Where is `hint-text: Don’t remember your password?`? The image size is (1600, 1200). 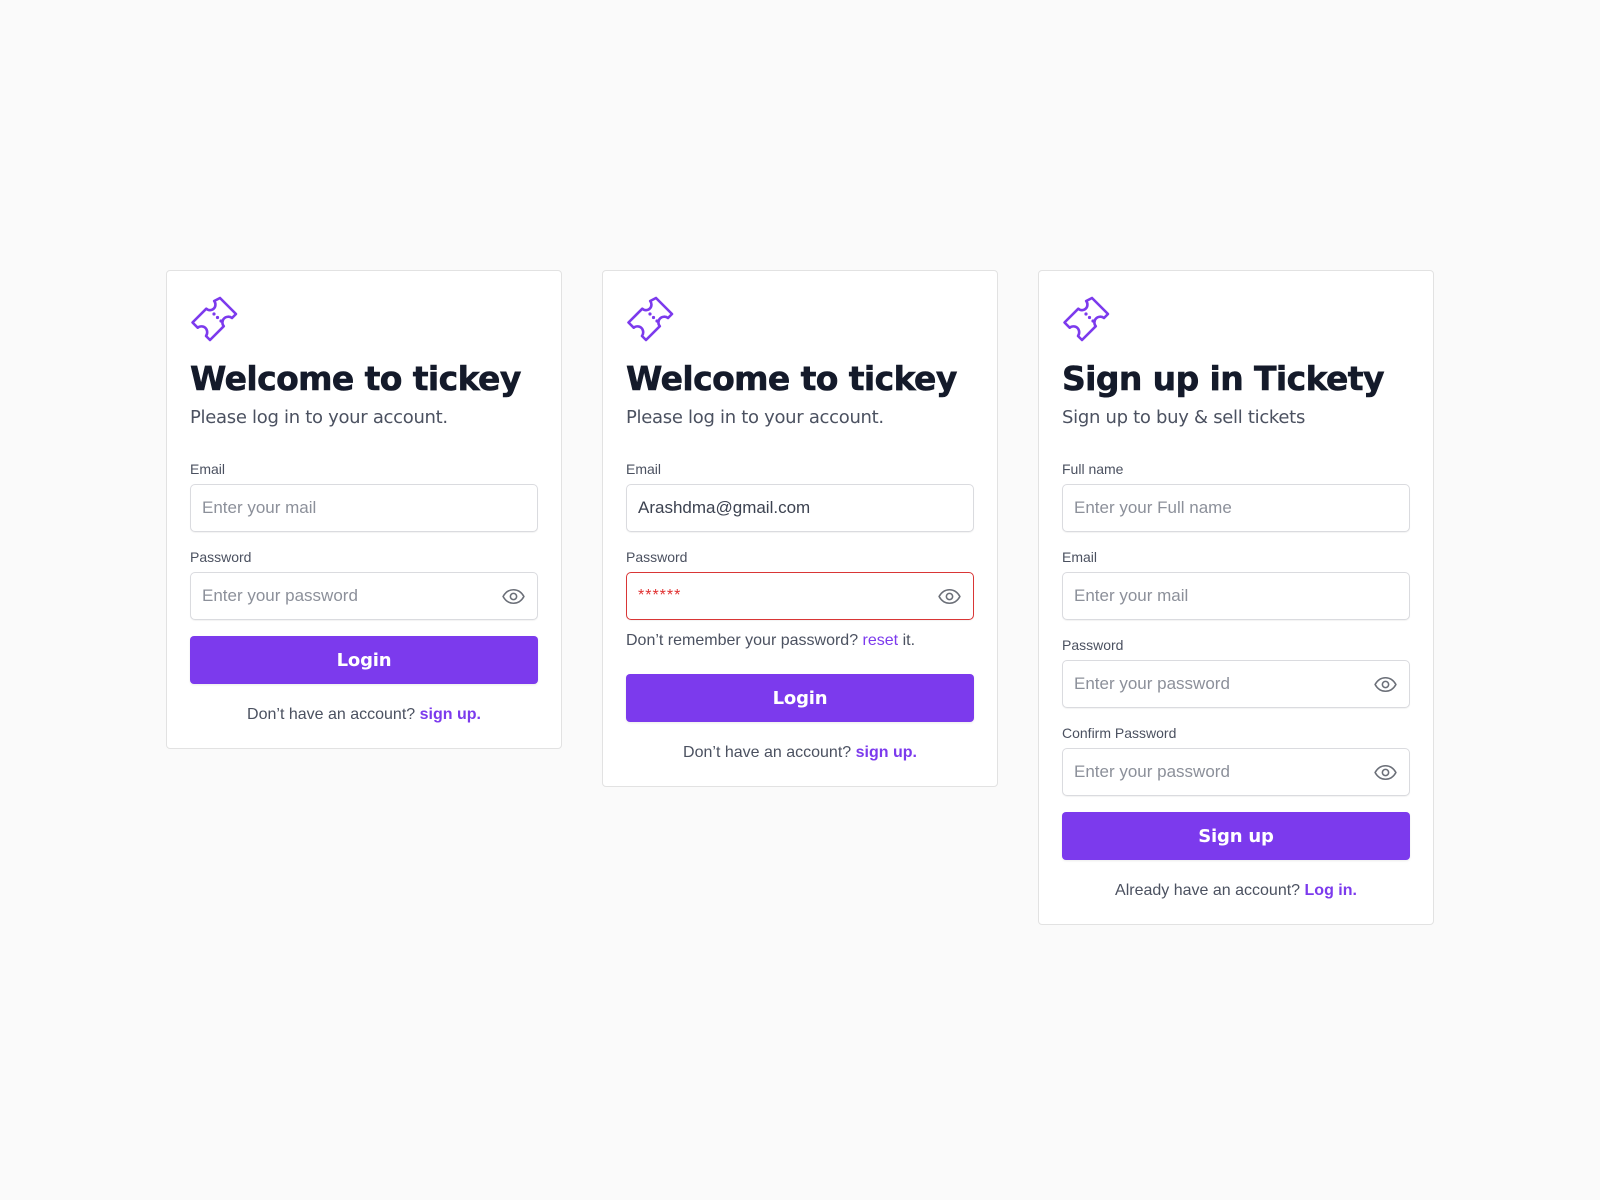
hint-text: Don’t remember your password? is located at coordinates (742, 640).